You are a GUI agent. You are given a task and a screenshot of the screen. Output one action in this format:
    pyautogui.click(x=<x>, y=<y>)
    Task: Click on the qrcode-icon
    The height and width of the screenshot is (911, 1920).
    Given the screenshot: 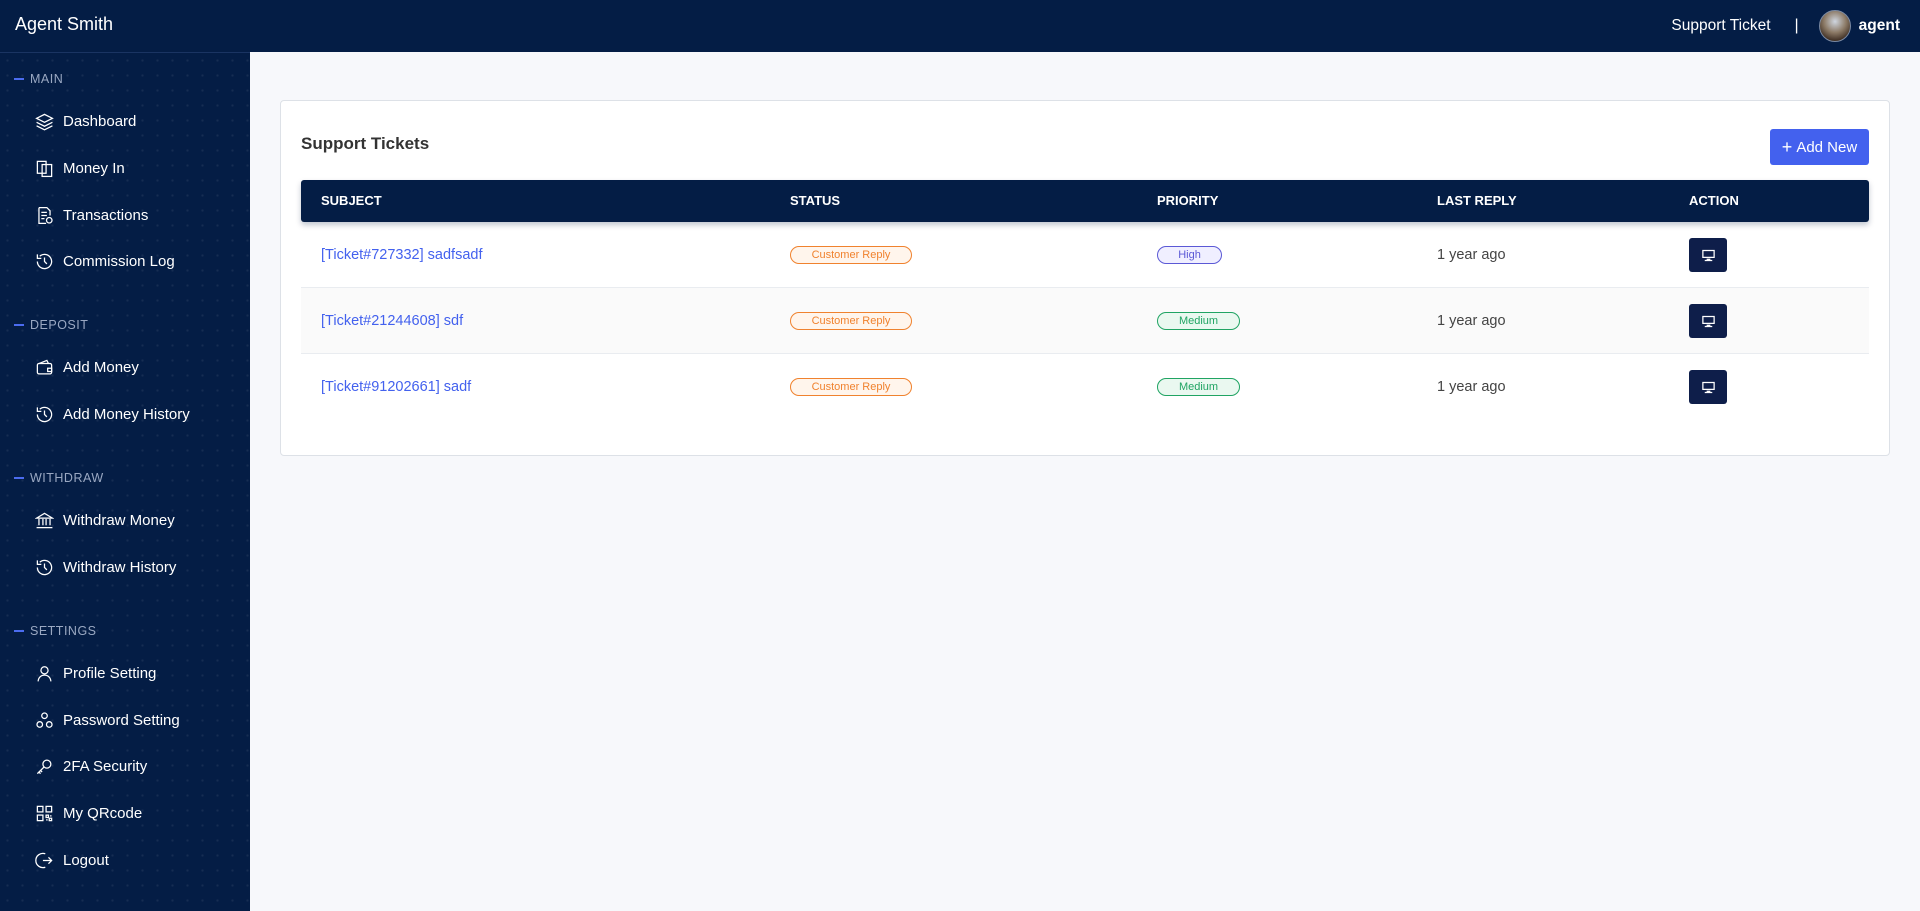 What is the action you would take?
    pyautogui.click(x=44, y=813)
    